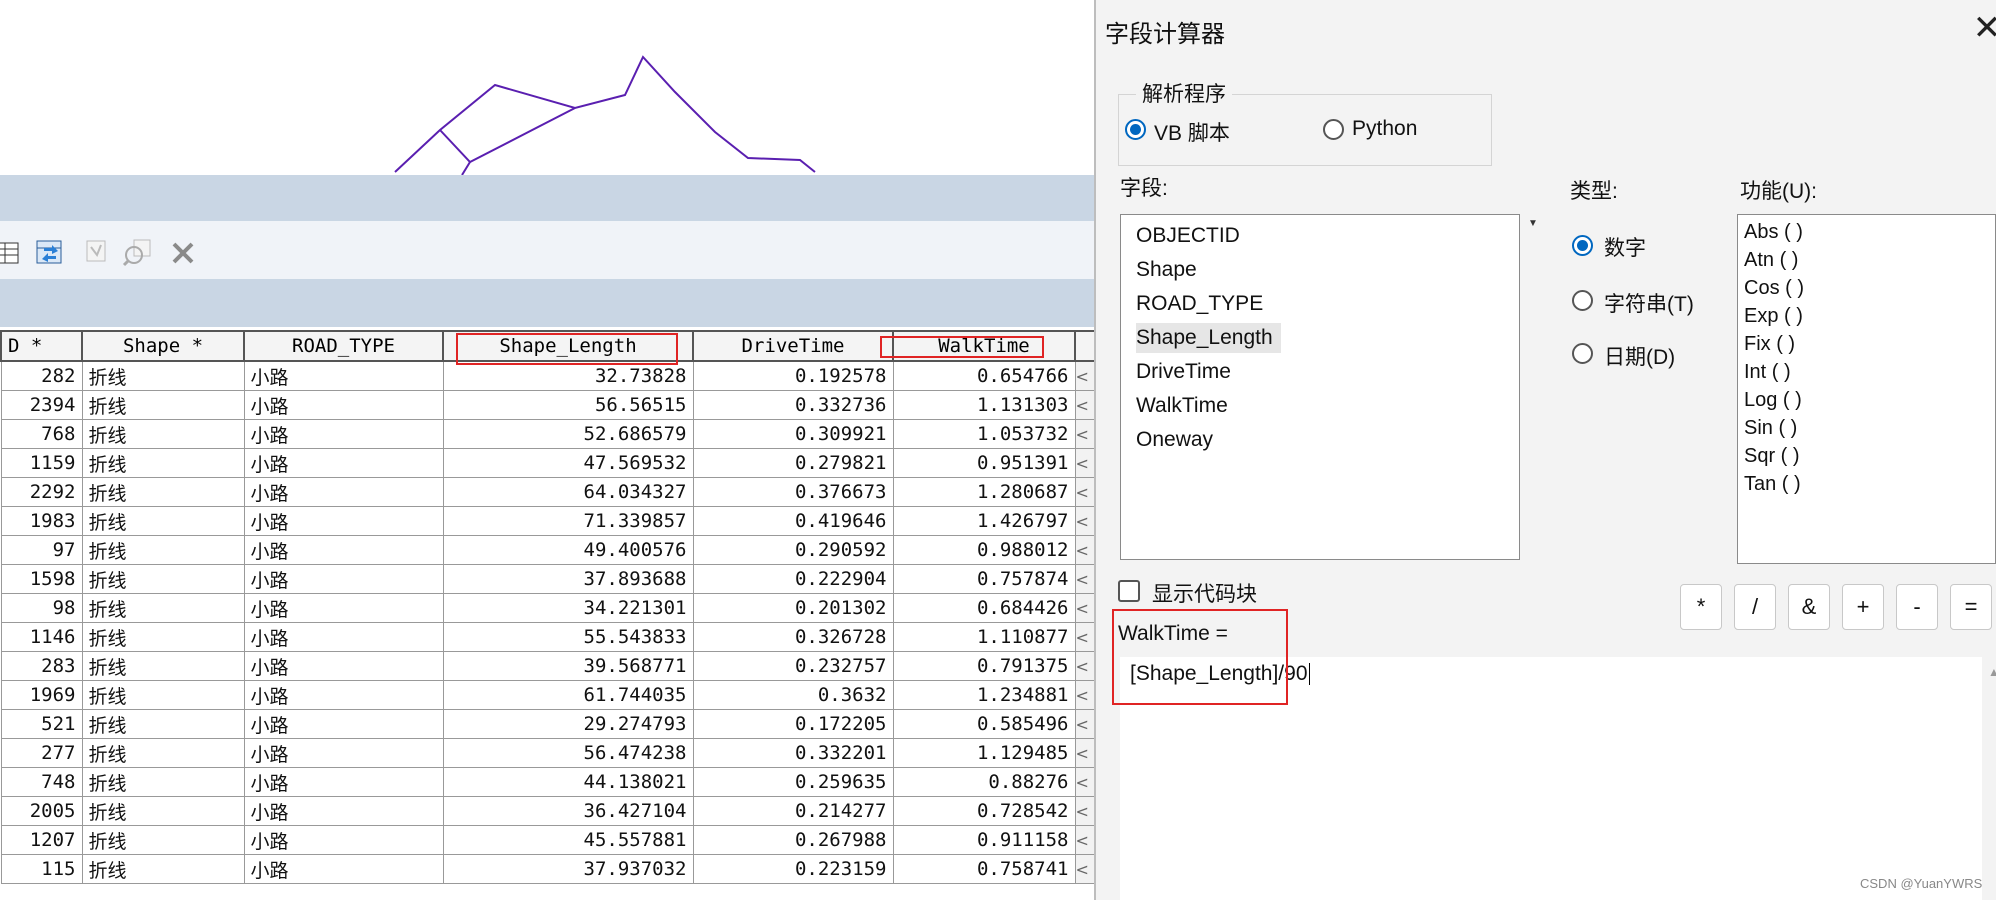  Describe the element at coordinates (1989, 778) in the screenshot. I see `expression-scrollbar: ▲` at that location.